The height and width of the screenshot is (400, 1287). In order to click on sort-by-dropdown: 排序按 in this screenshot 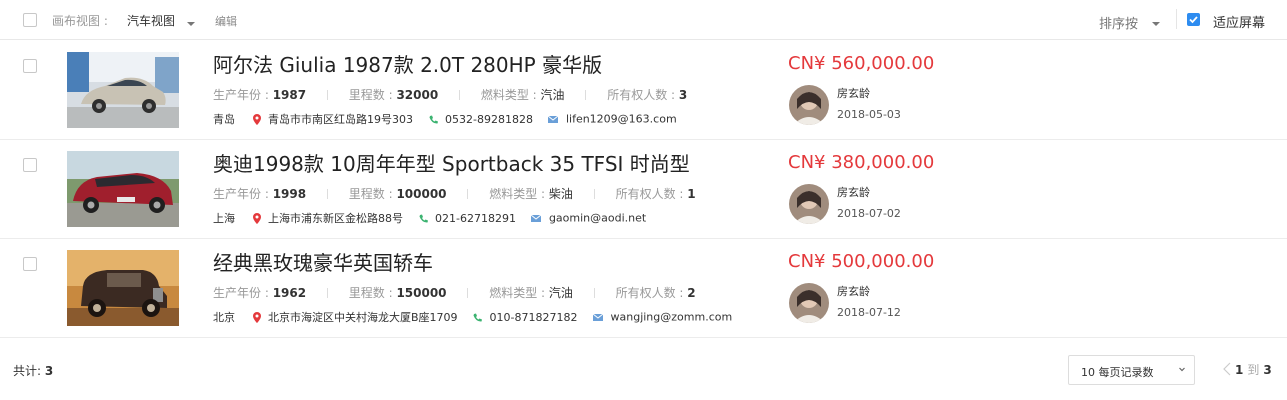, I will do `click(1118, 22)`.